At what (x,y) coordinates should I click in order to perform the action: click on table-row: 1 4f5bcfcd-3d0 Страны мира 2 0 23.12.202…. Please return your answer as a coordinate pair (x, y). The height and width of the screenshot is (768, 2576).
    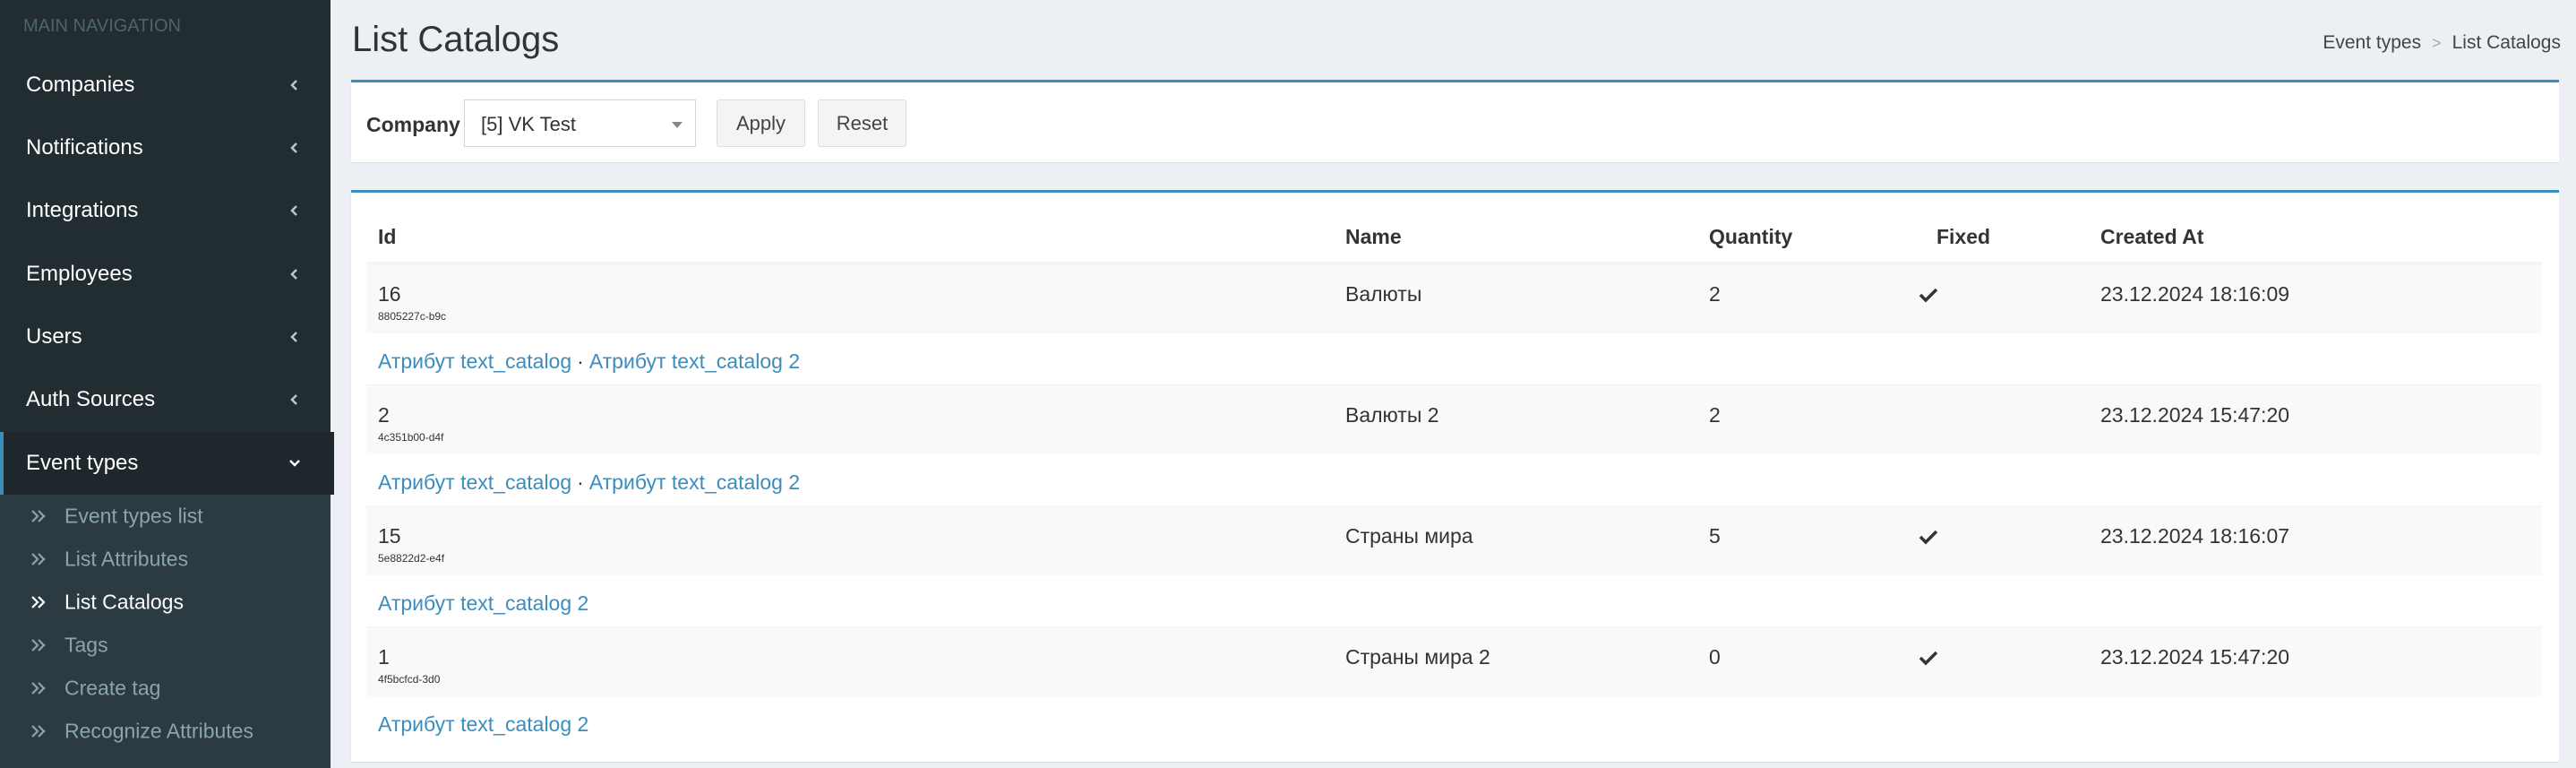
    Looking at the image, I should click on (1454, 661).